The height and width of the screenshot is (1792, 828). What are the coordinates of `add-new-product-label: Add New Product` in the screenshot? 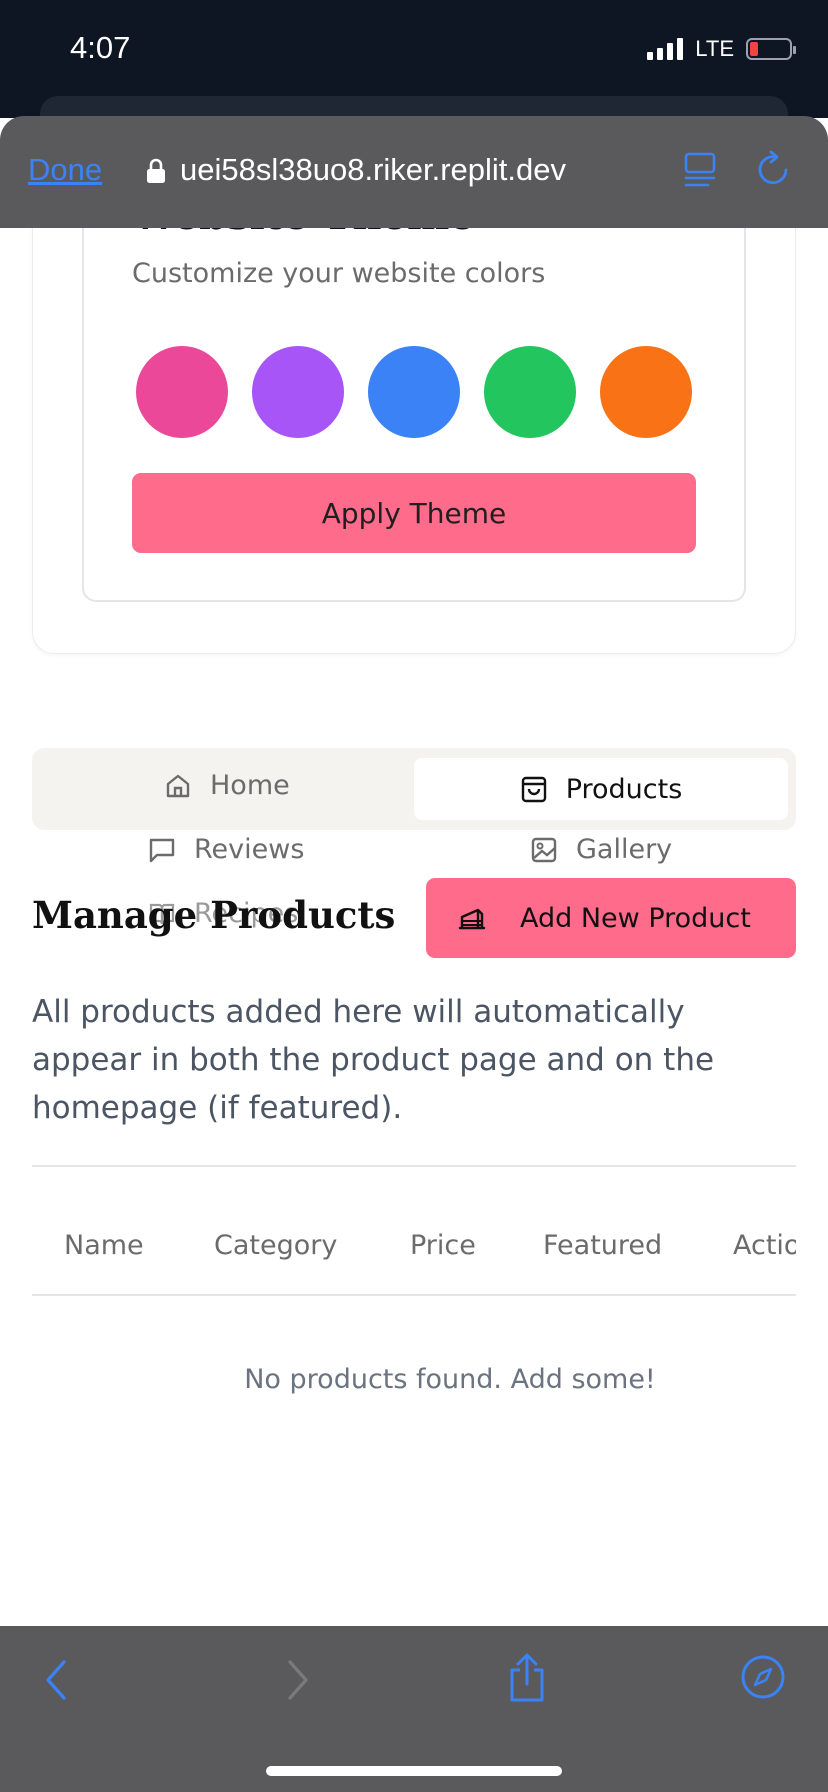 It's located at (635, 918).